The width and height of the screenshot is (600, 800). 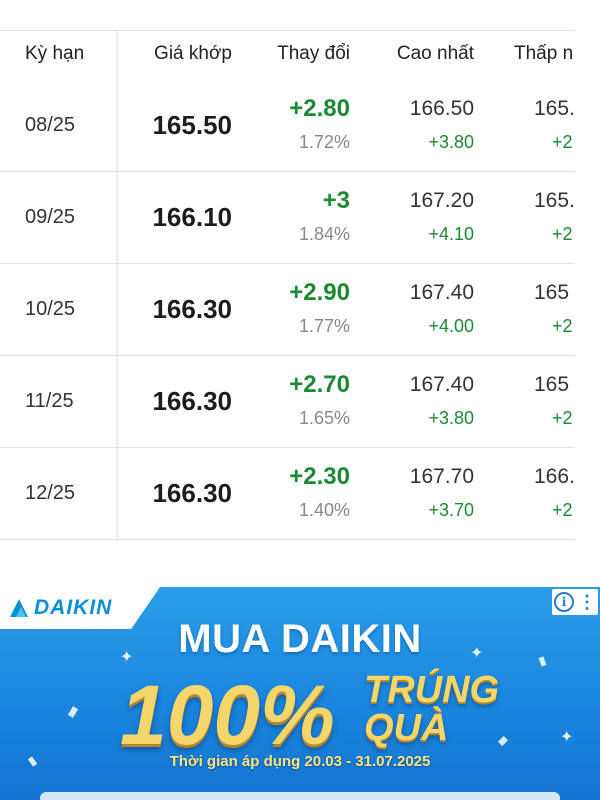 I want to click on change-value: +2.80, so click(x=319, y=108).